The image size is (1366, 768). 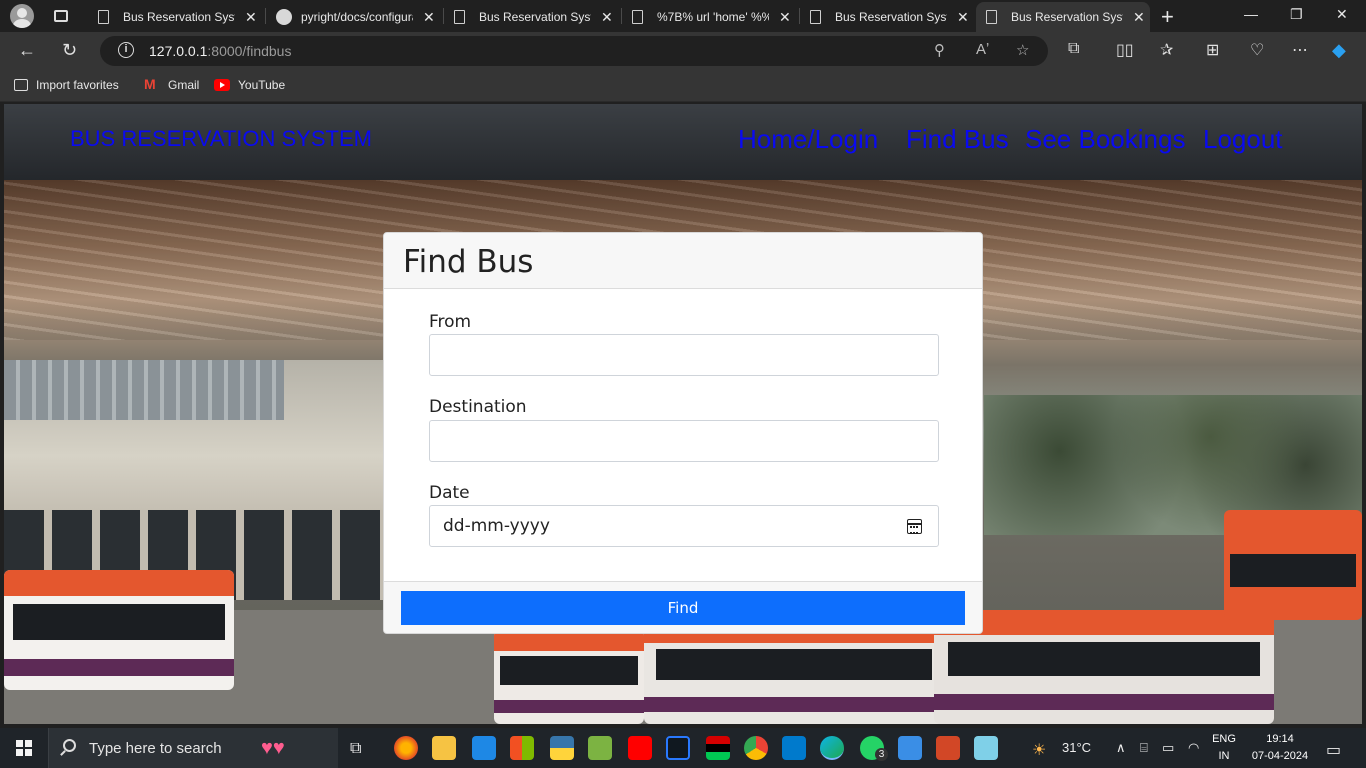 I want to click on notification-icon: ▭, so click(x=1333, y=750).